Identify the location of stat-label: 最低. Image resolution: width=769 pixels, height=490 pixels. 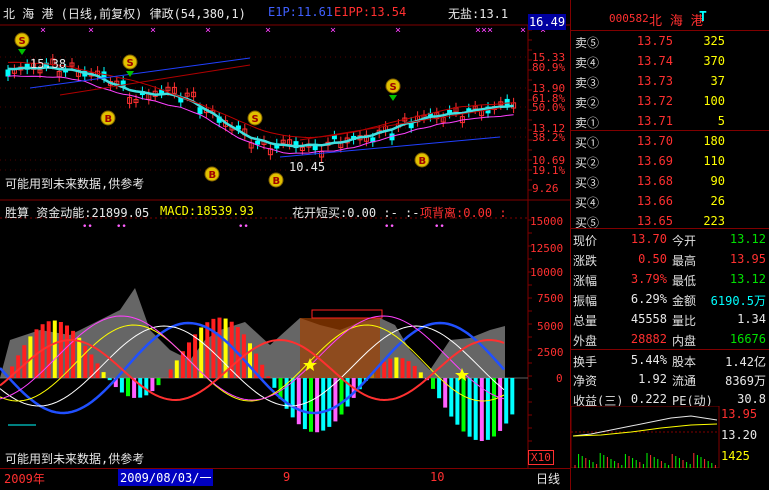
(684, 281).